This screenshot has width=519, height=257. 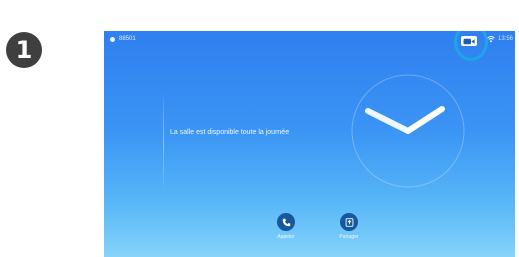 What do you see at coordinates (506, 39) in the screenshot?
I see `status-time: 13:56` at bounding box center [506, 39].